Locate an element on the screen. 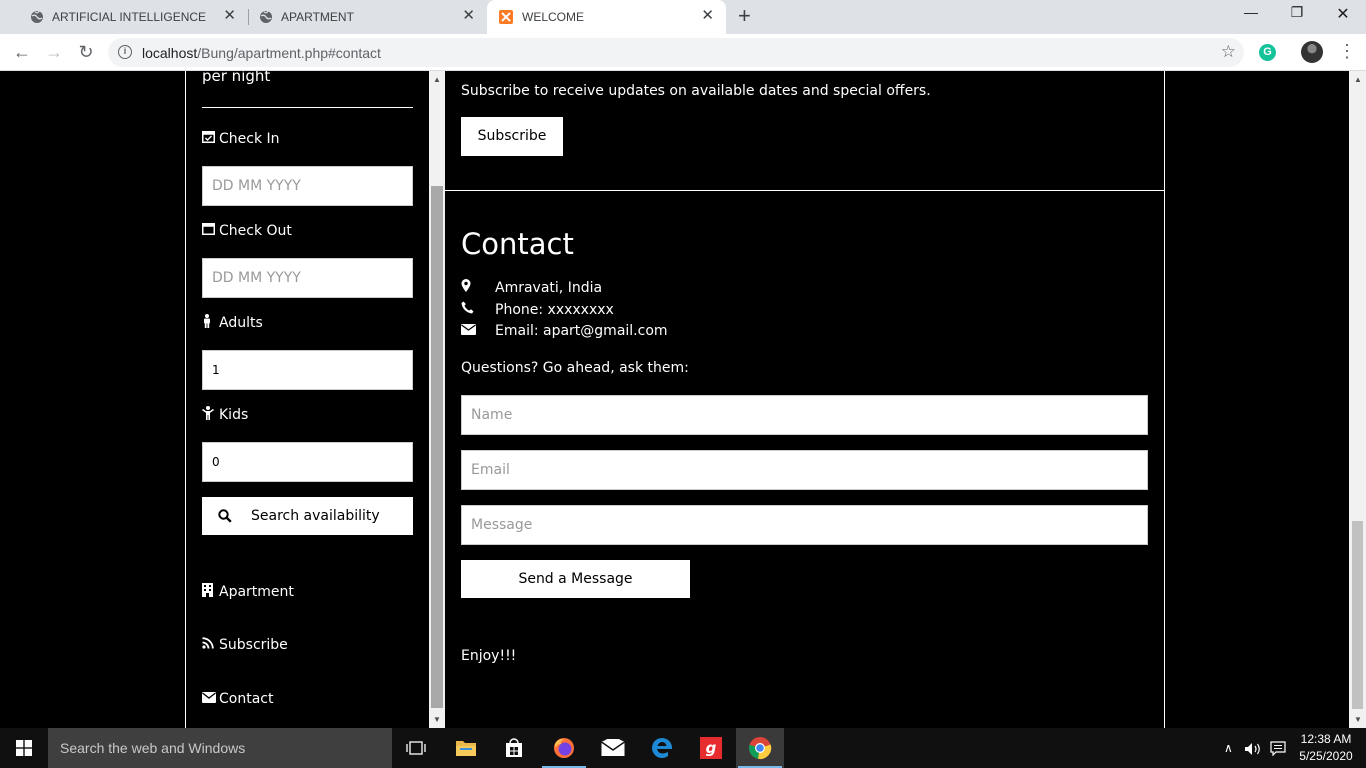 This screenshot has width=1366, height=768. chrome-icon is located at coordinates (760, 748).